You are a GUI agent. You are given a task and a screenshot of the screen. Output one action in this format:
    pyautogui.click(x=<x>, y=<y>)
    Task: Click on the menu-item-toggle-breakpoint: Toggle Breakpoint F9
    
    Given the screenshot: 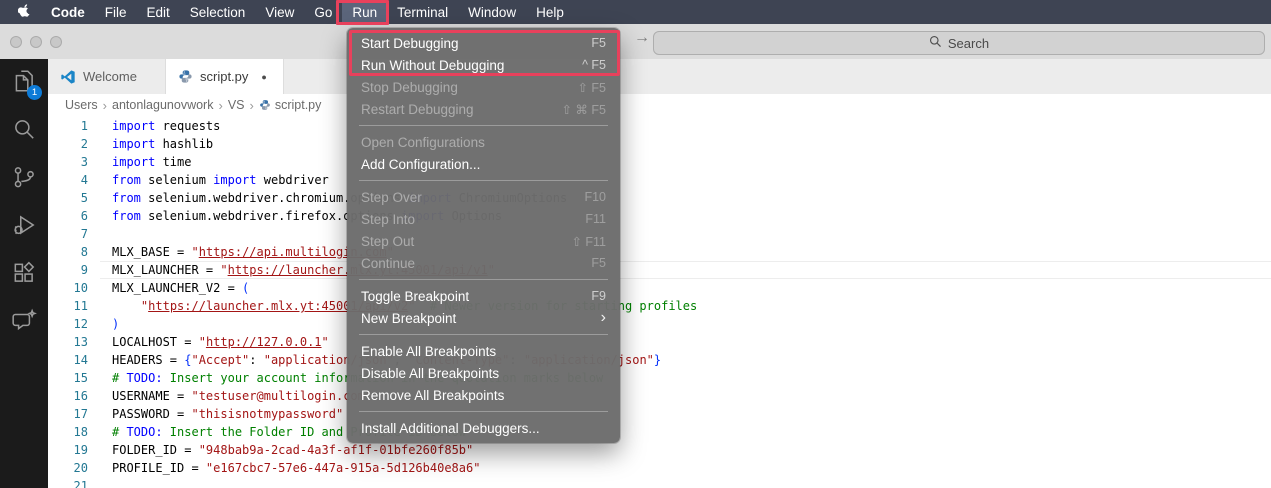 What is the action you would take?
    pyautogui.click(x=483, y=296)
    